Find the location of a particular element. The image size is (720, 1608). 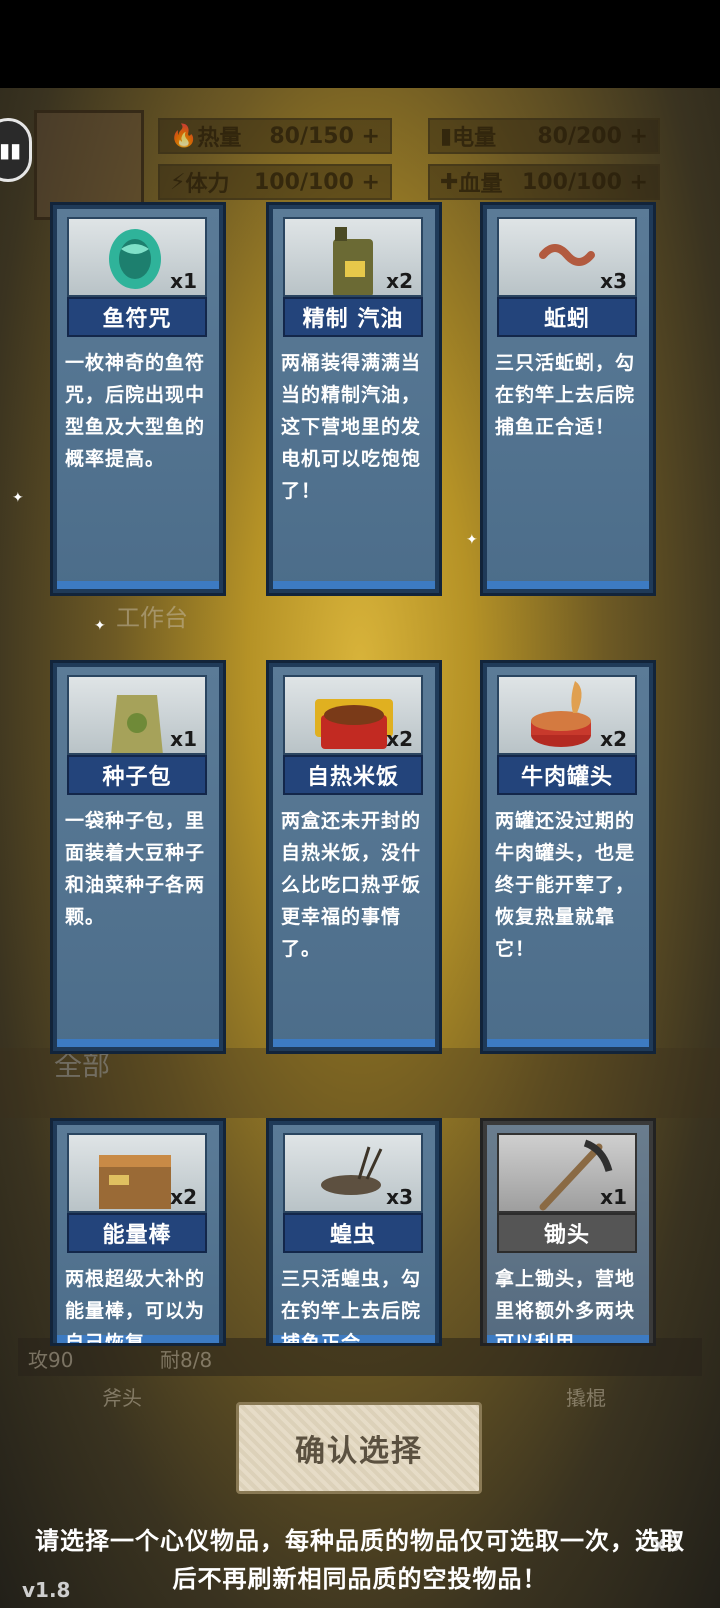

item-name: 能量棒 is located at coordinates (137, 1233).